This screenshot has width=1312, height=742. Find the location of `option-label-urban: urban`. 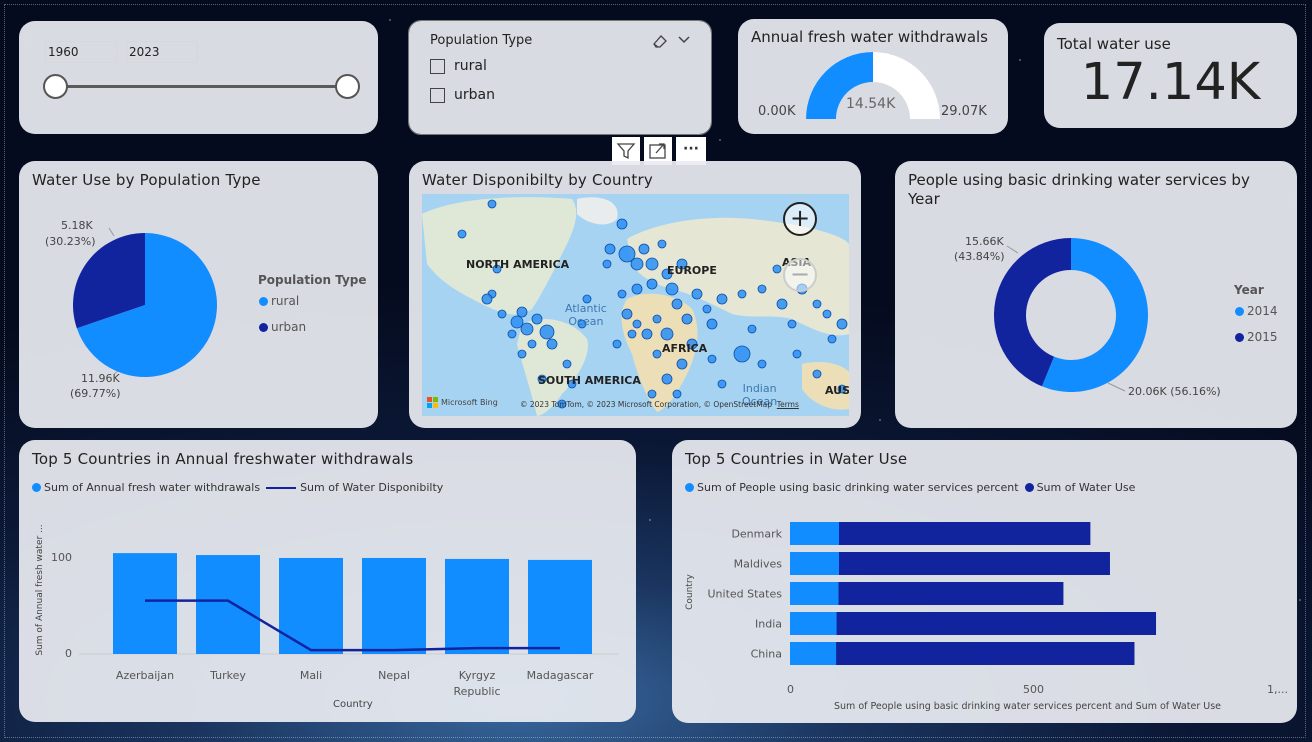

option-label-urban: urban is located at coordinates (474, 95).